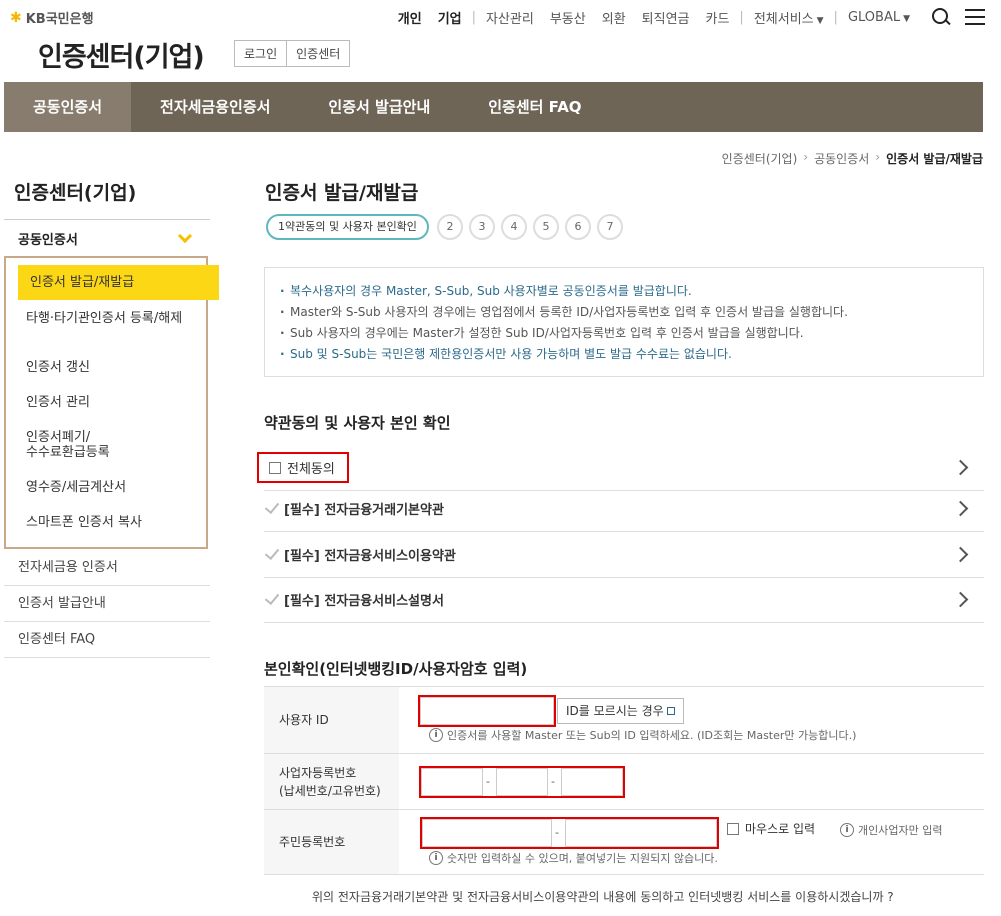 The width and height of the screenshot is (1001, 916). Describe the element at coordinates (185, 235) in the screenshot. I see `chevron-down-icon` at that location.